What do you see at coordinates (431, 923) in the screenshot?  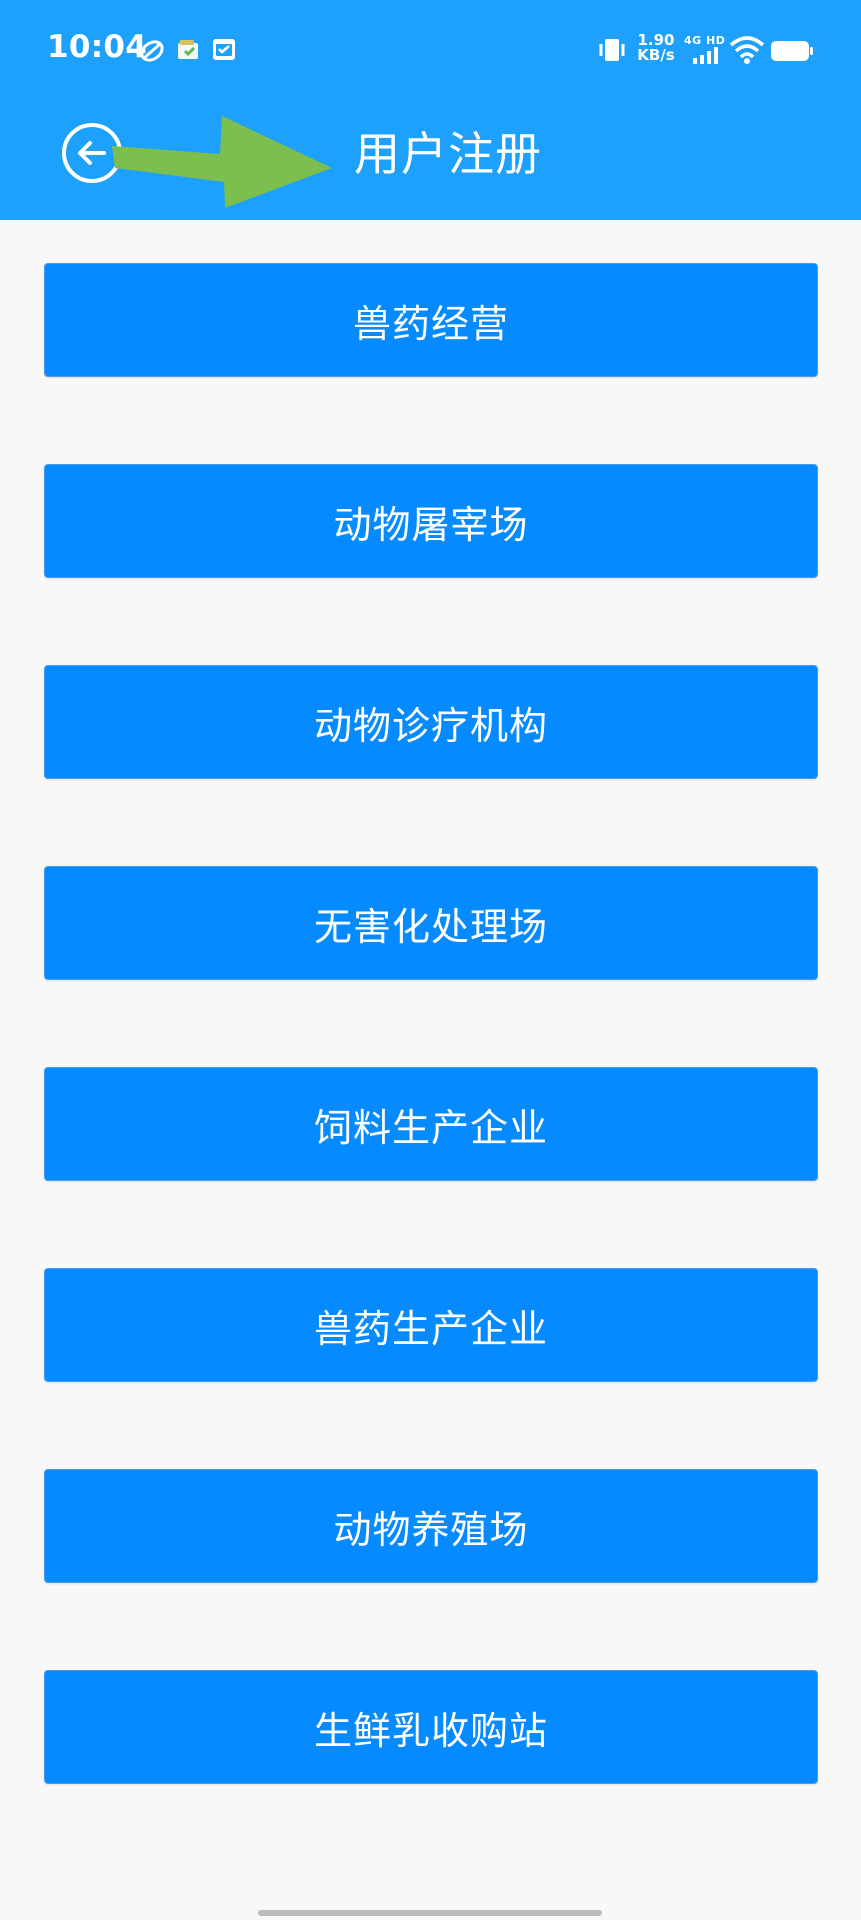 I see `register-disposal-plant-button: 无害化处理场` at bounding box center [431, 923].